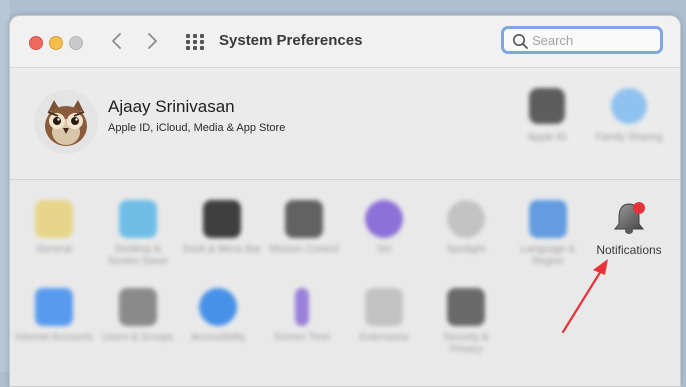  I want to click on spotlight-icon, so click(466, 219).